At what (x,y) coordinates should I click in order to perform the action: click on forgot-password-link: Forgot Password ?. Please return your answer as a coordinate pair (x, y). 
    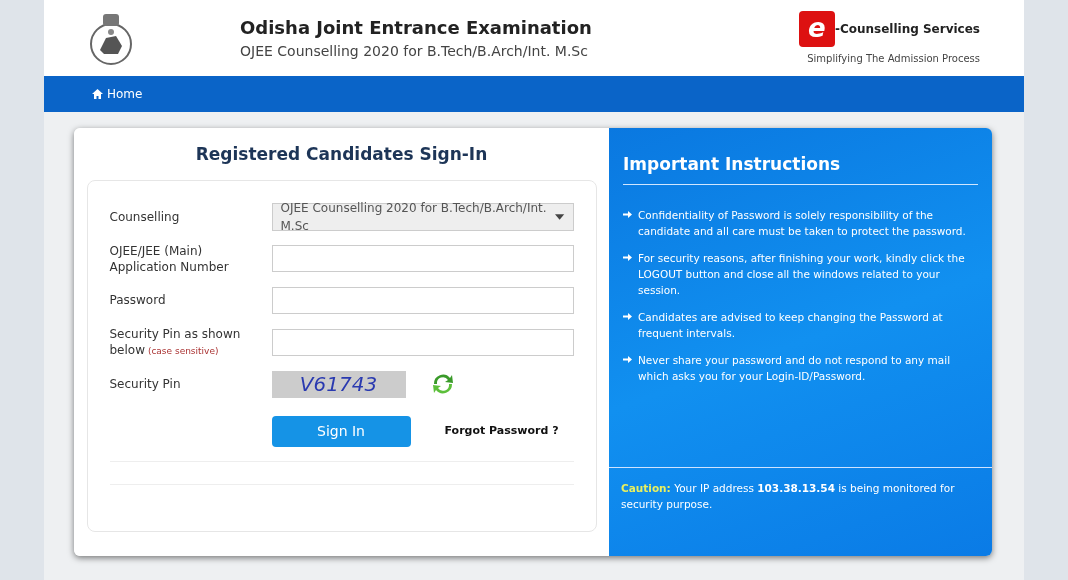
    Looking at the image, I should click on (501, 431).